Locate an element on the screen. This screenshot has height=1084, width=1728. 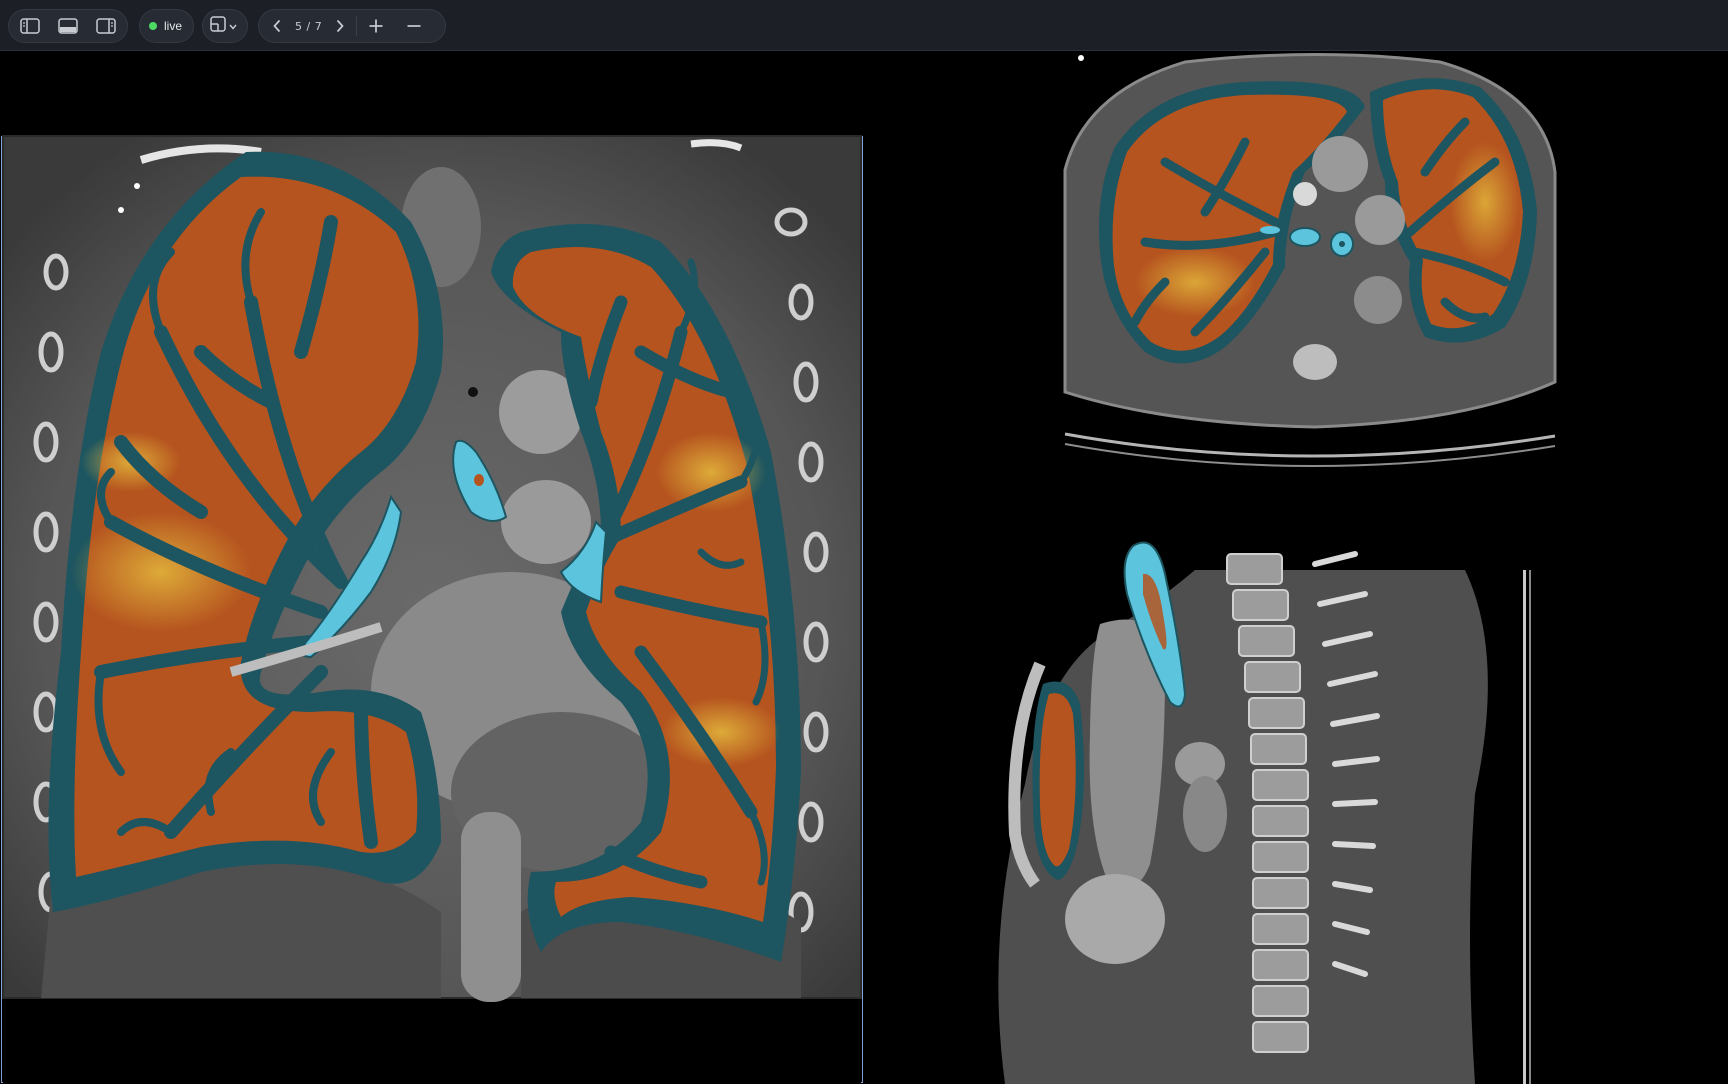
zoom-out-button is located at coordinates (414, 26).